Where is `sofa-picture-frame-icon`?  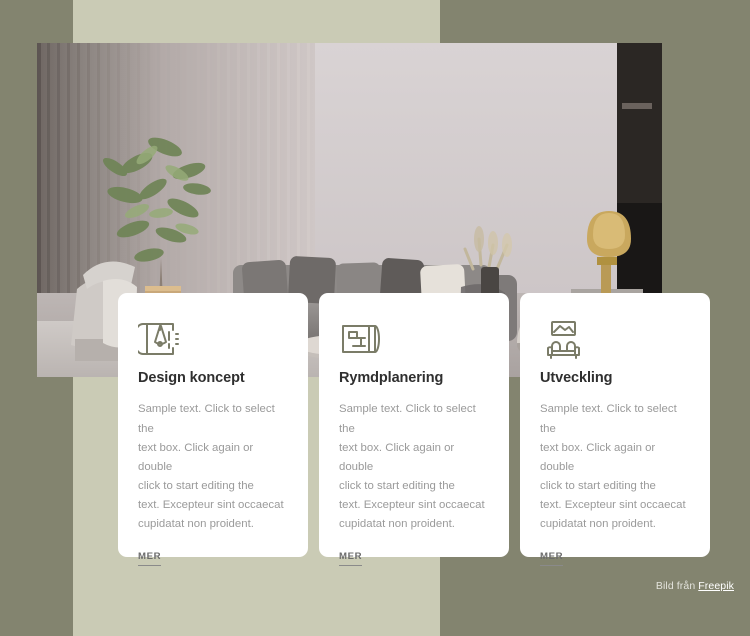
sofa-picture-frame-icon is located at coordinates (615, 339).